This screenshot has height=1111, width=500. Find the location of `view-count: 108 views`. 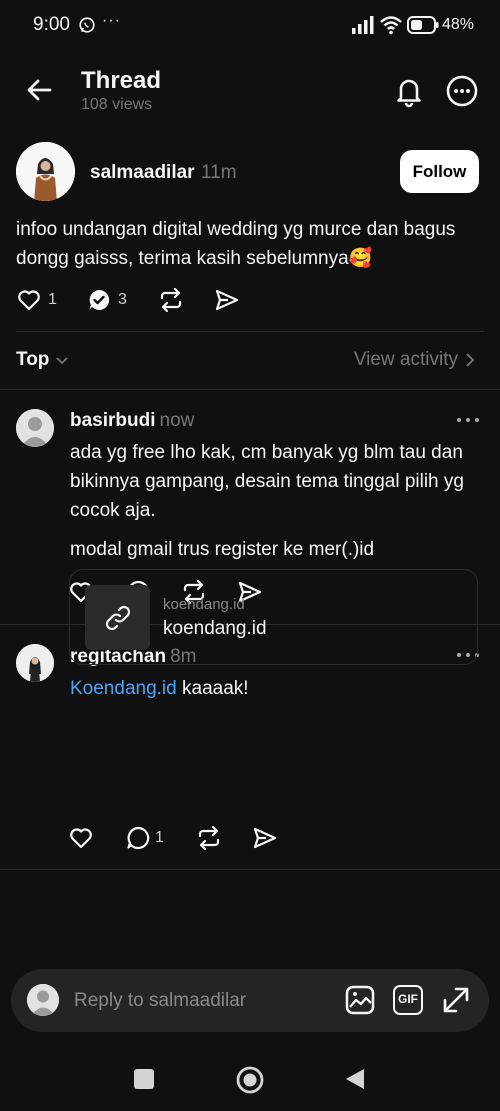

view-count: 108 views is located at coordinates (117, 104).